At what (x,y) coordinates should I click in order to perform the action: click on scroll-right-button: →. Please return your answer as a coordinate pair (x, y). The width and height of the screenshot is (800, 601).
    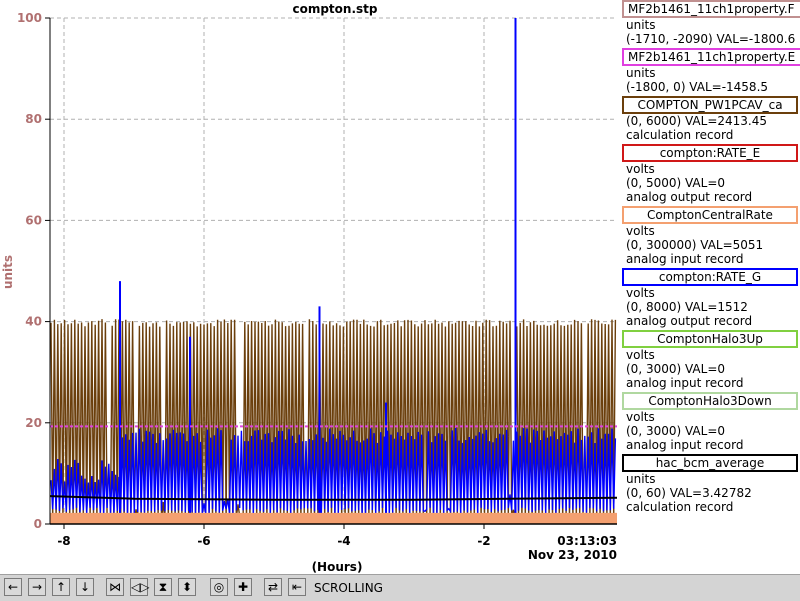
    Looking at the image, I should click on (37, 587).